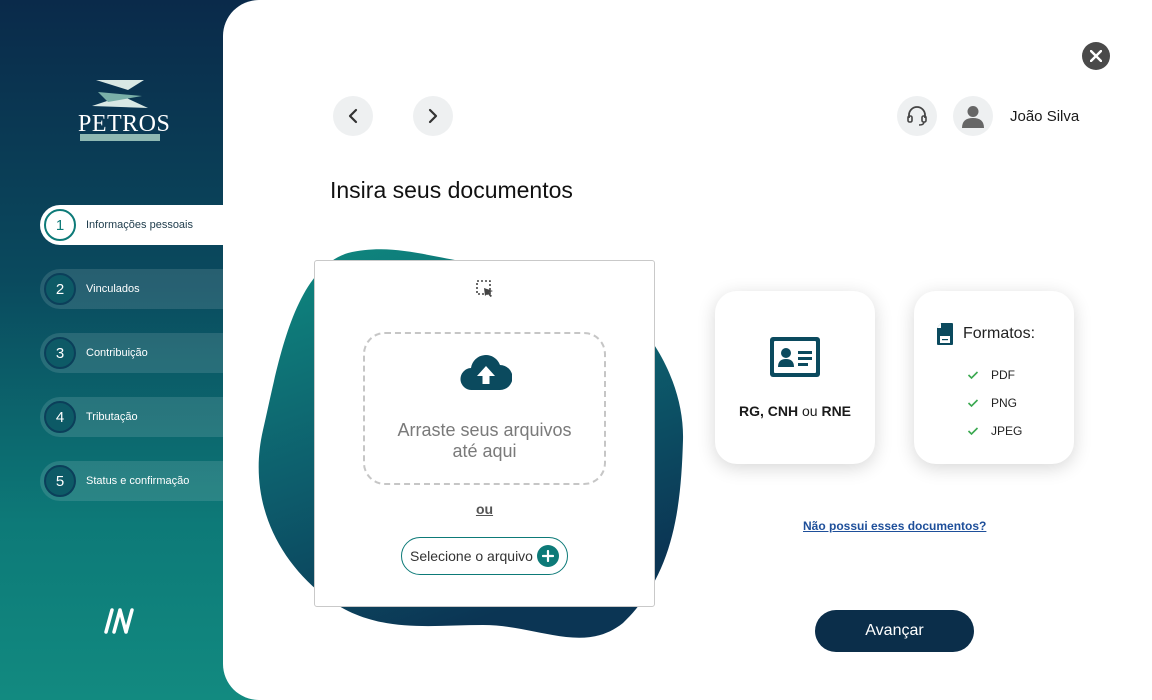 The width and height of the screenshot is (1152, 700). What do you see at coordinates (117, 353) in the screenshot?
I see `step-label: Contribuição` at bounding box center [117, 353].